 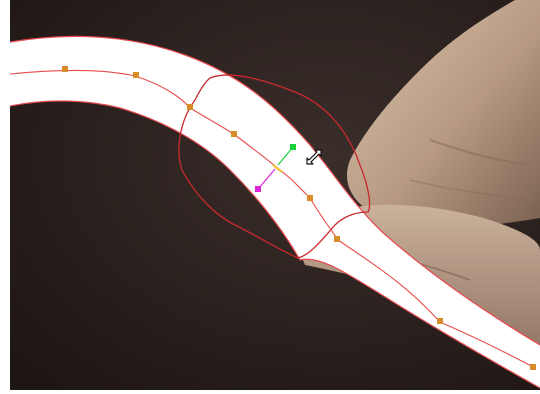 I want to click on in-handle-knob, so click(x=258, y=189).